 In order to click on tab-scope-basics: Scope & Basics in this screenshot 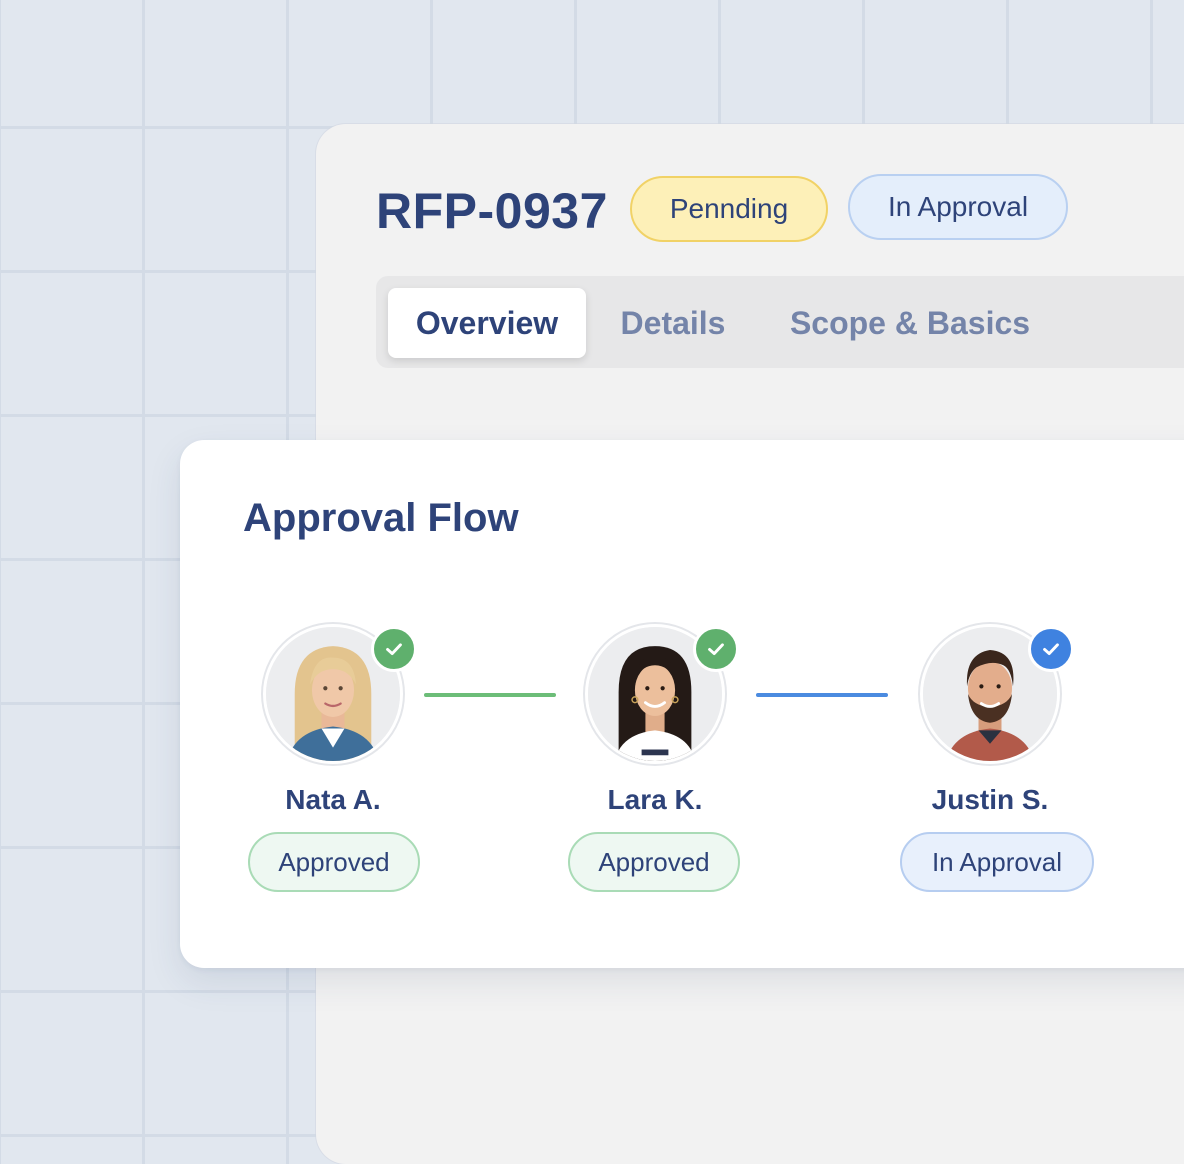, I will do `click(910, 323)`.